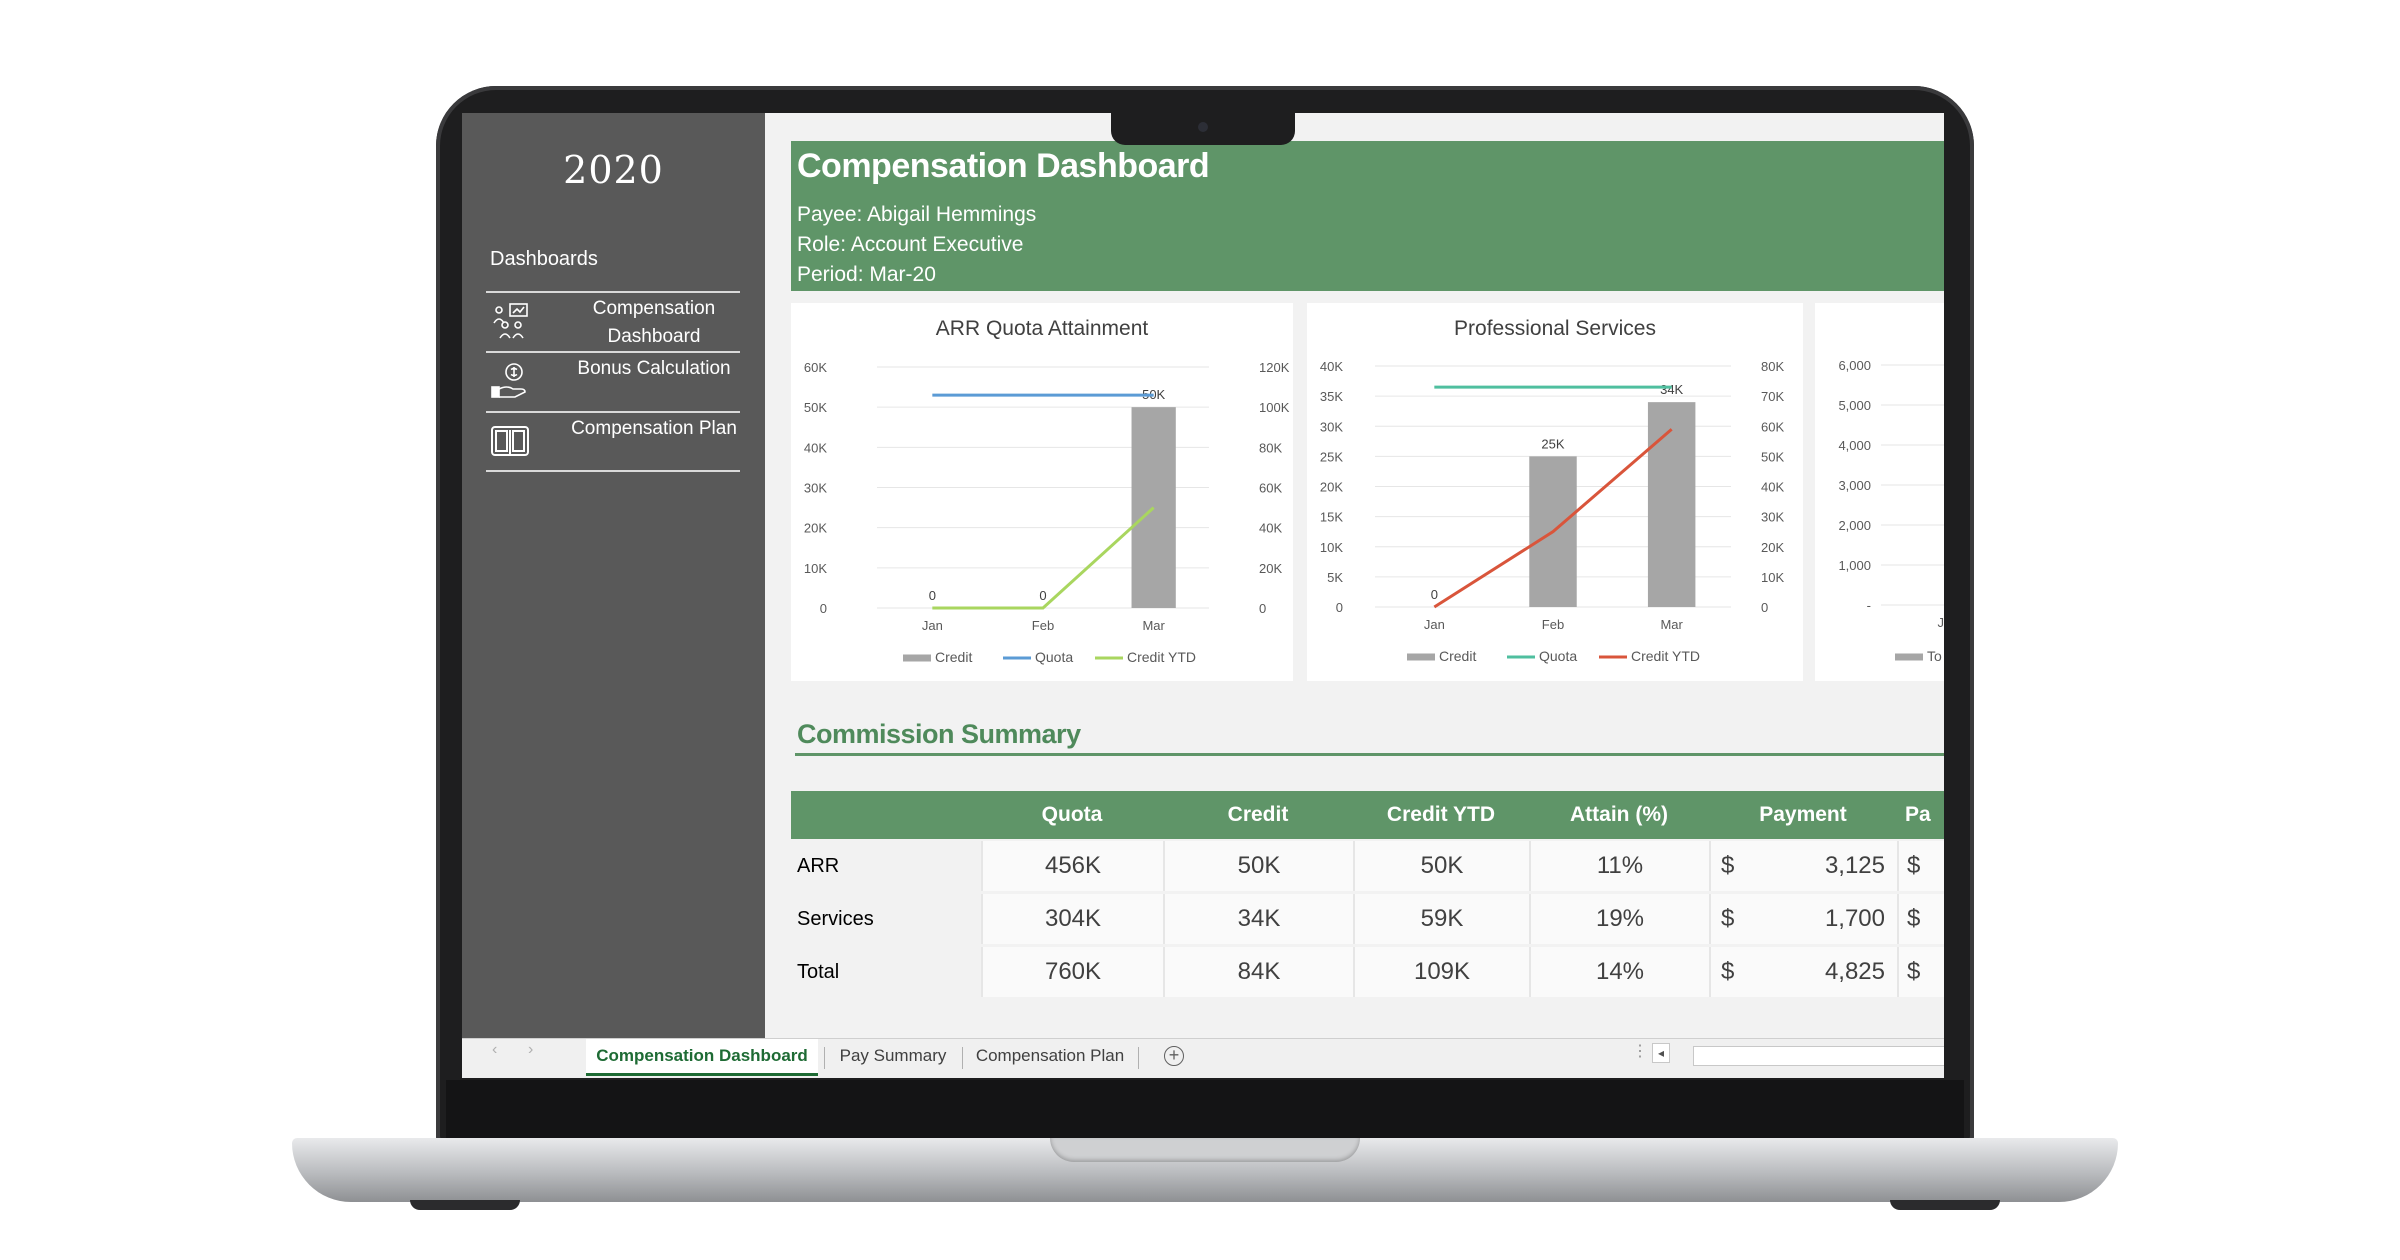  Describe the element at coordinates (1854, 445) in the screenshot. I see `y-left-tick-label: 4,000` at that location.